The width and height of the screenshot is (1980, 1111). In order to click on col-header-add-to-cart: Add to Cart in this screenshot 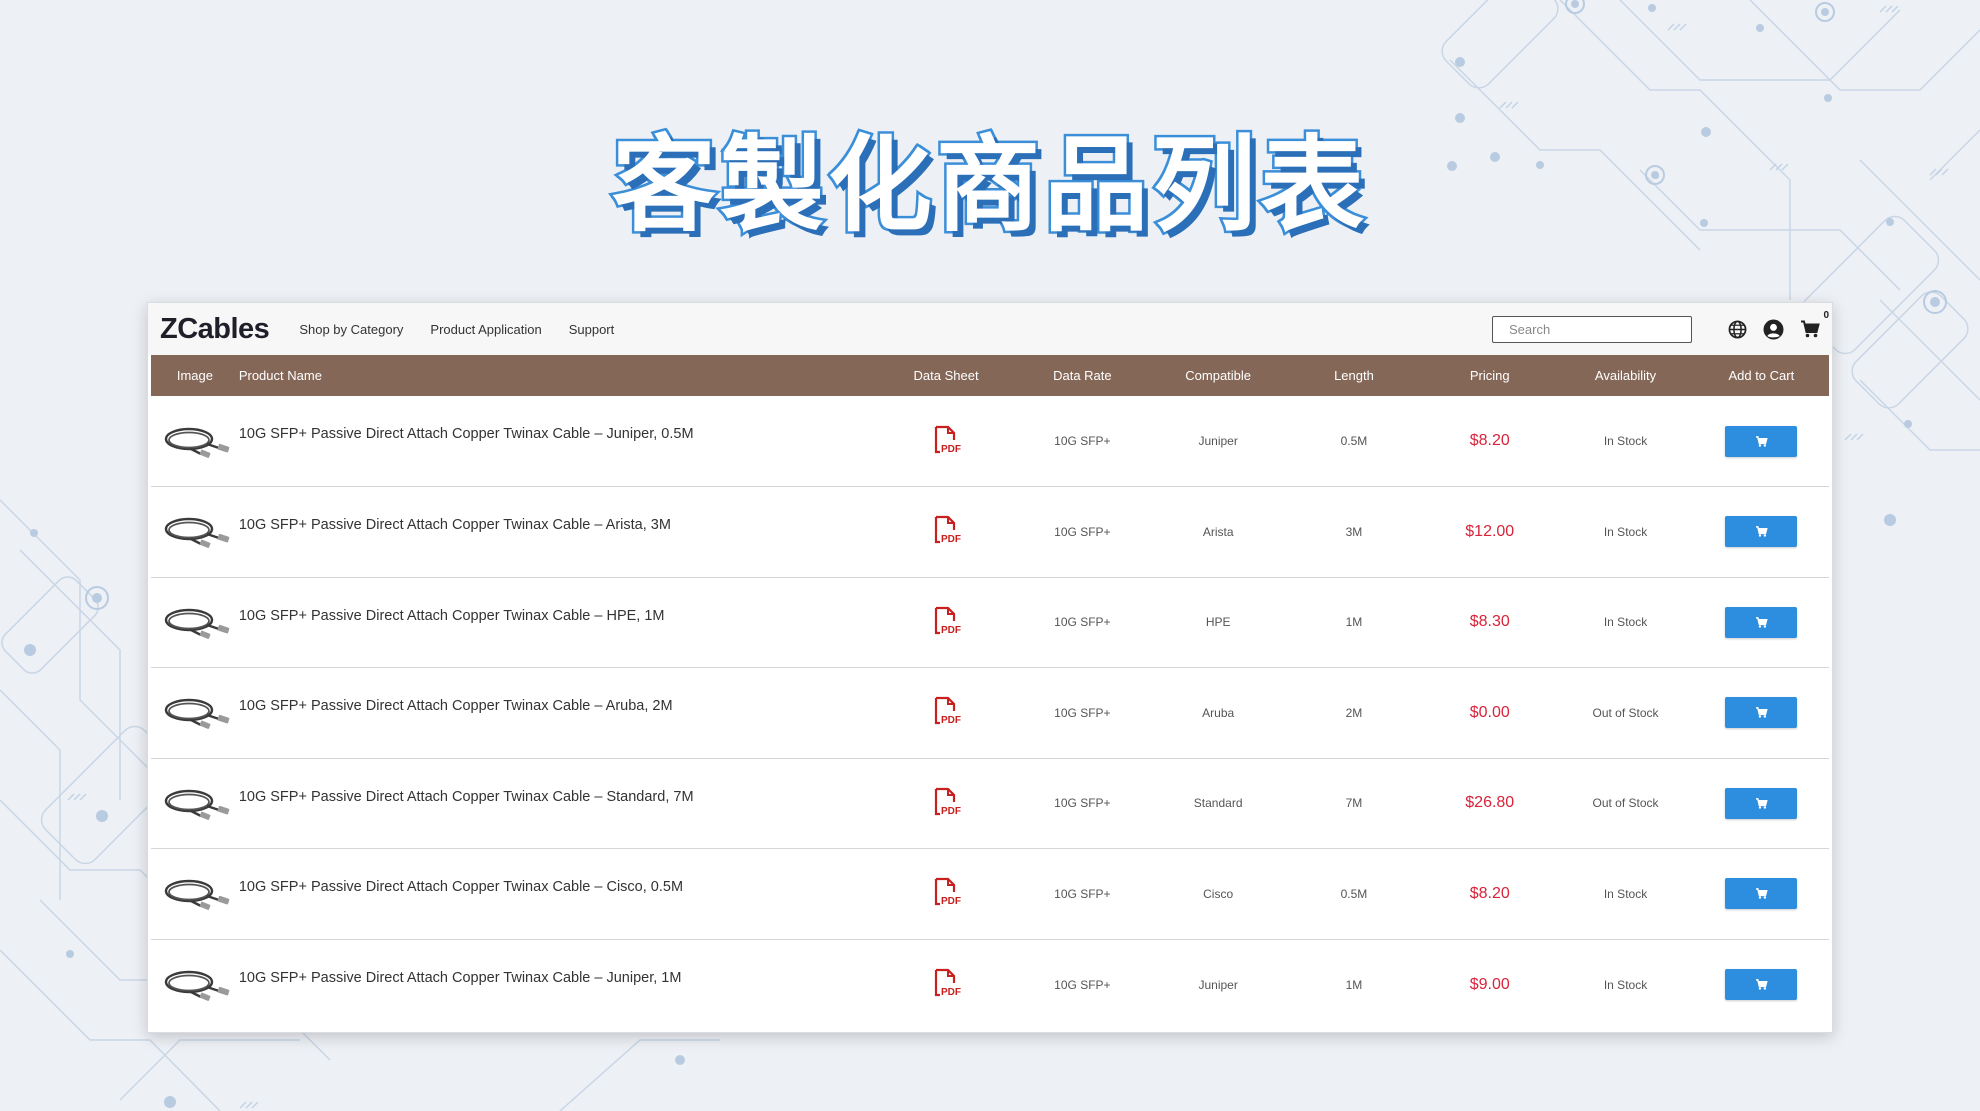, I will do `click(1761, 375)`.